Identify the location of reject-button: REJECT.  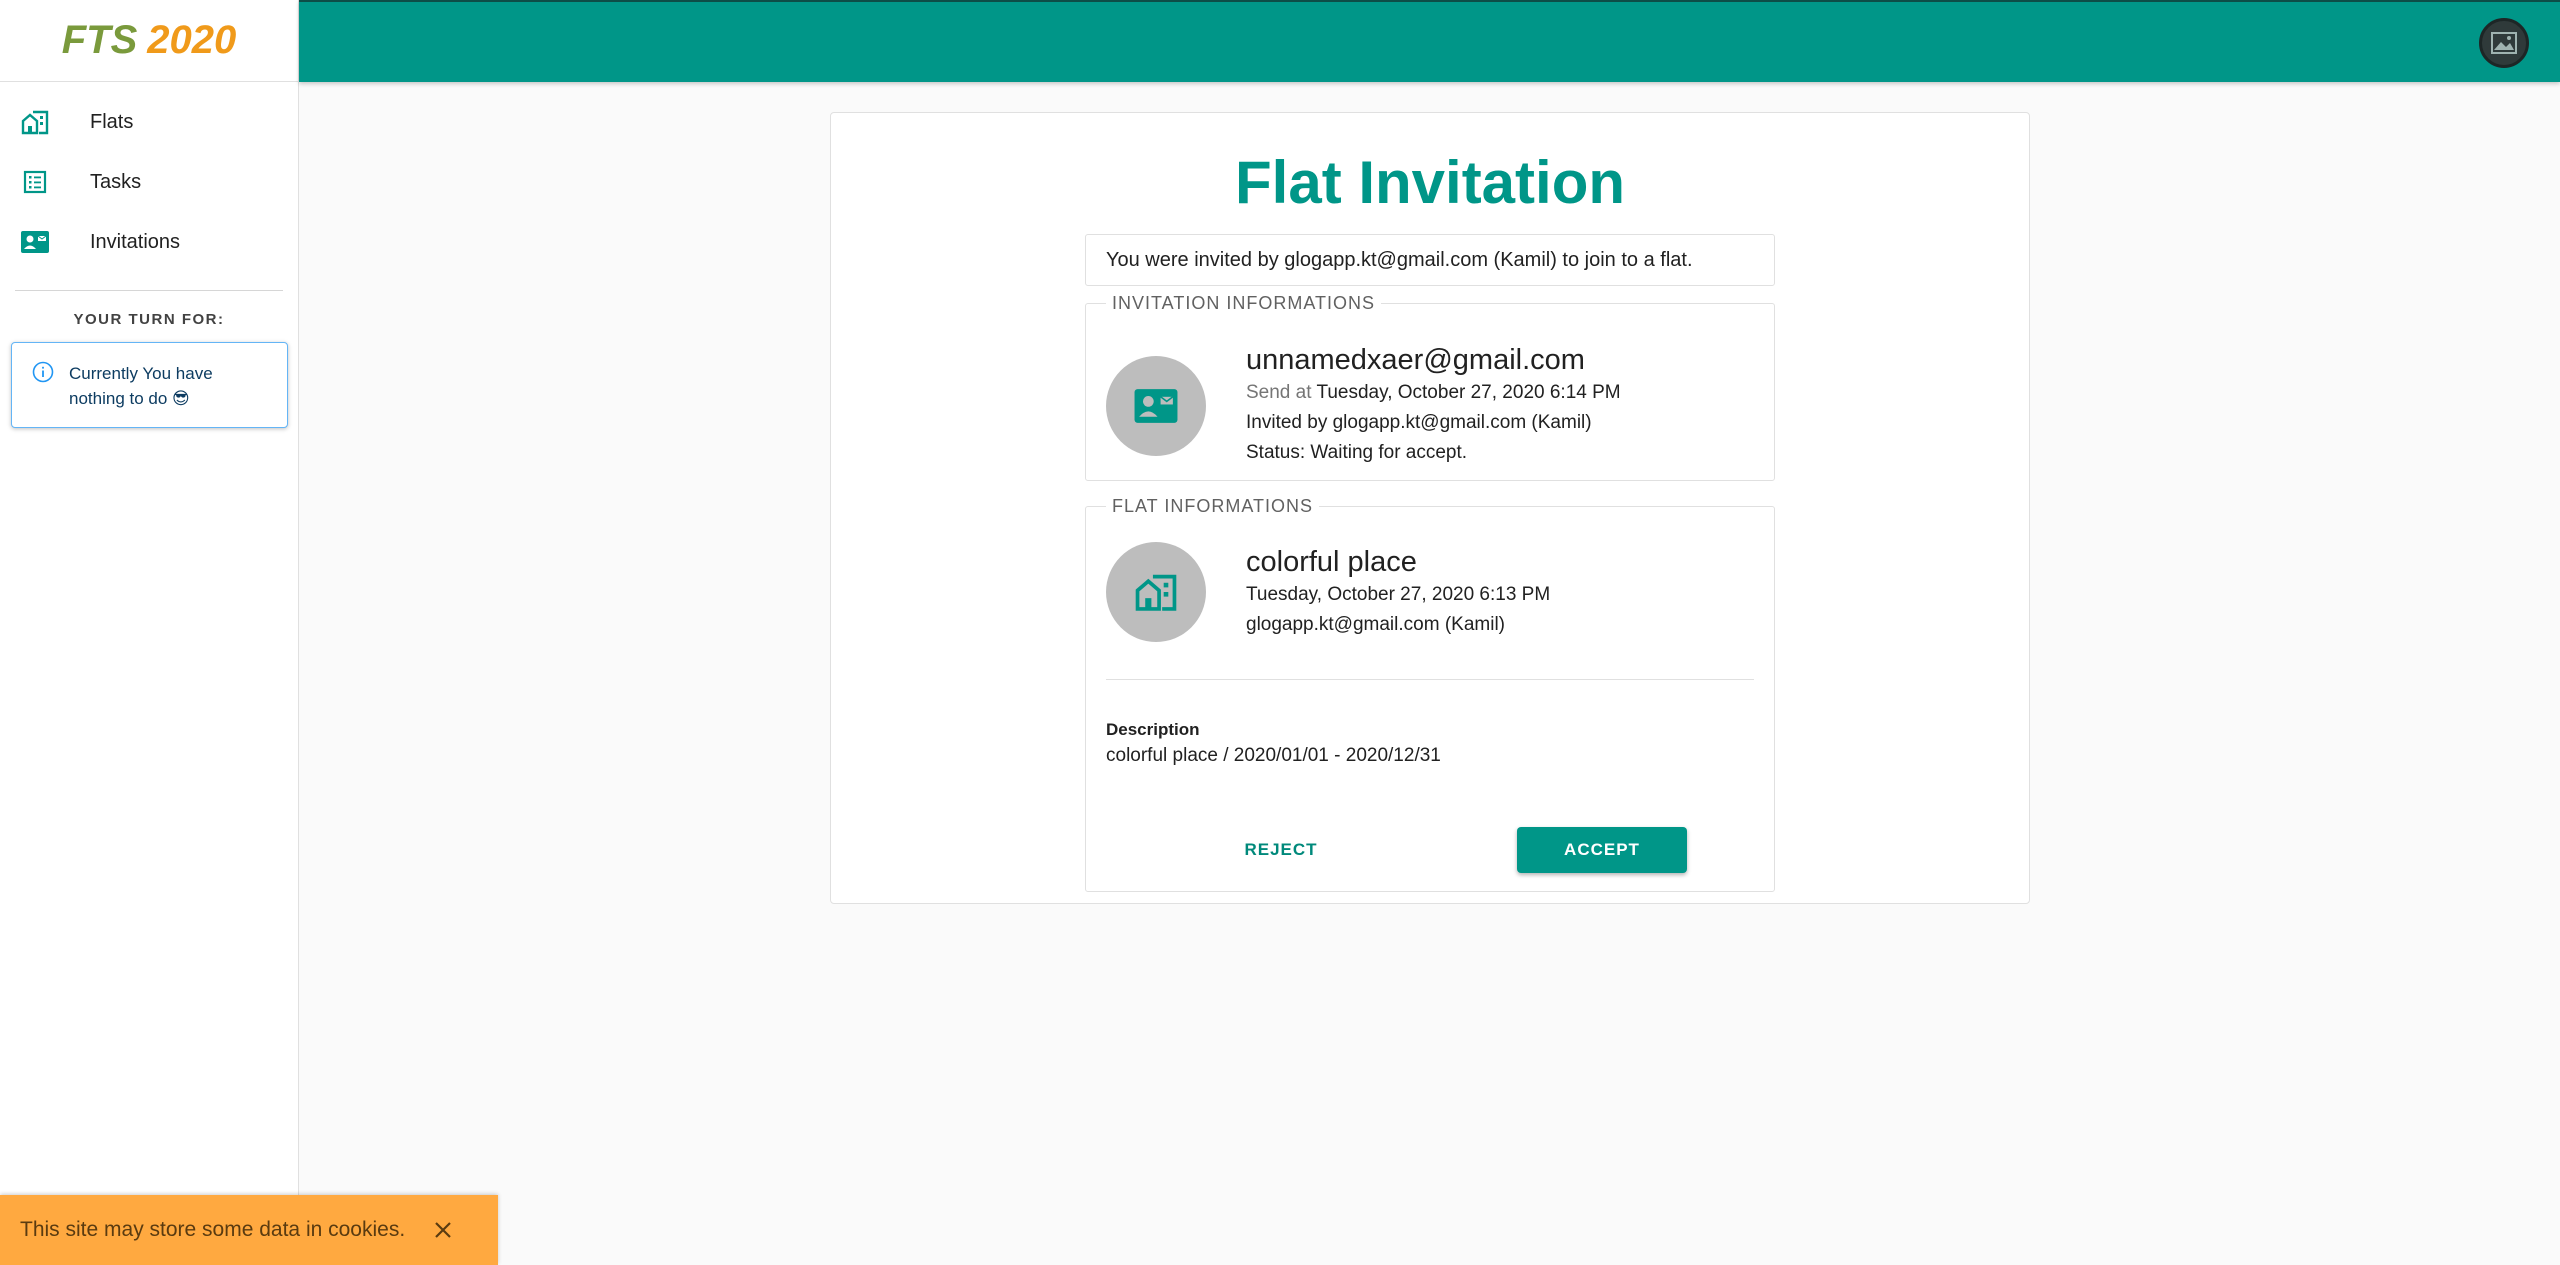
(1281, 850).